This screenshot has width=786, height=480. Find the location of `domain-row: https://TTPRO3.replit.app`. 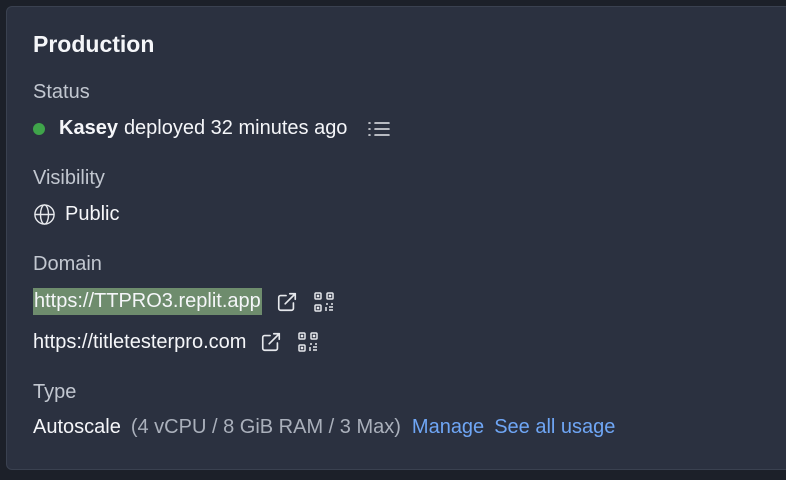

domain-row: https://TTPRO3.replit.app is located at coordinates (184, 301).